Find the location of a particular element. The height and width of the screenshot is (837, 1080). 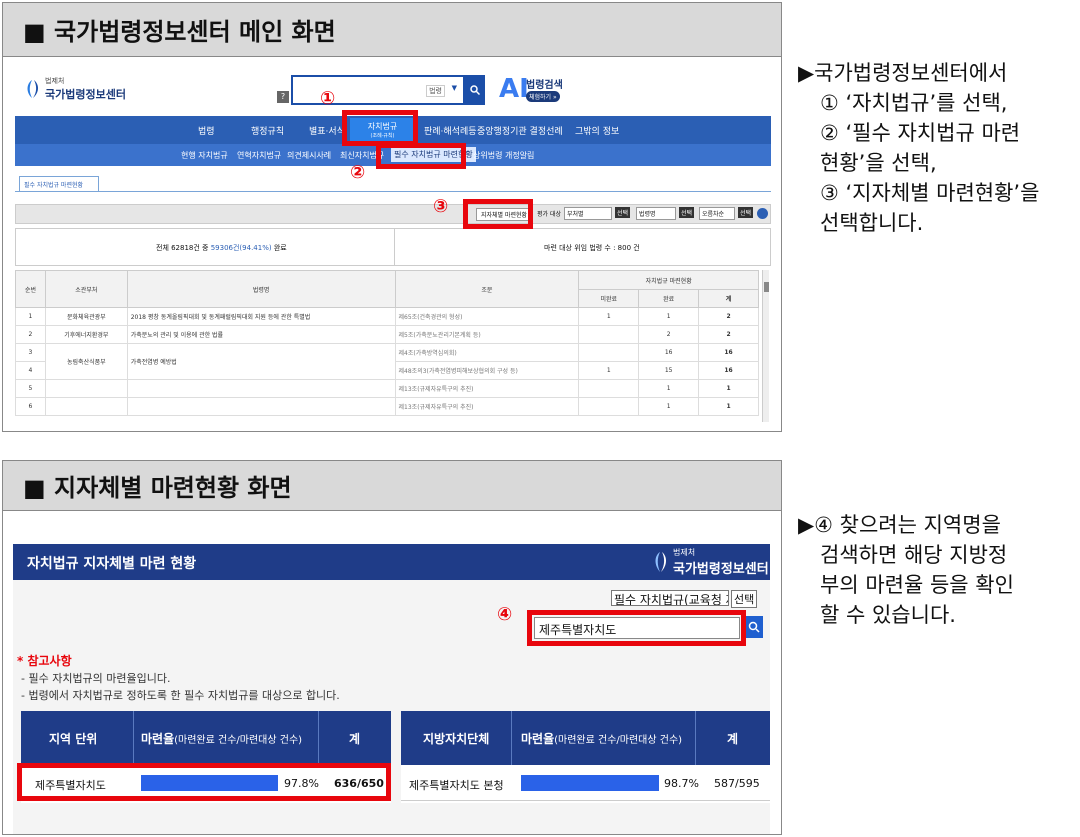

select-button-2: 선택 is located at coordinates (687, 212).